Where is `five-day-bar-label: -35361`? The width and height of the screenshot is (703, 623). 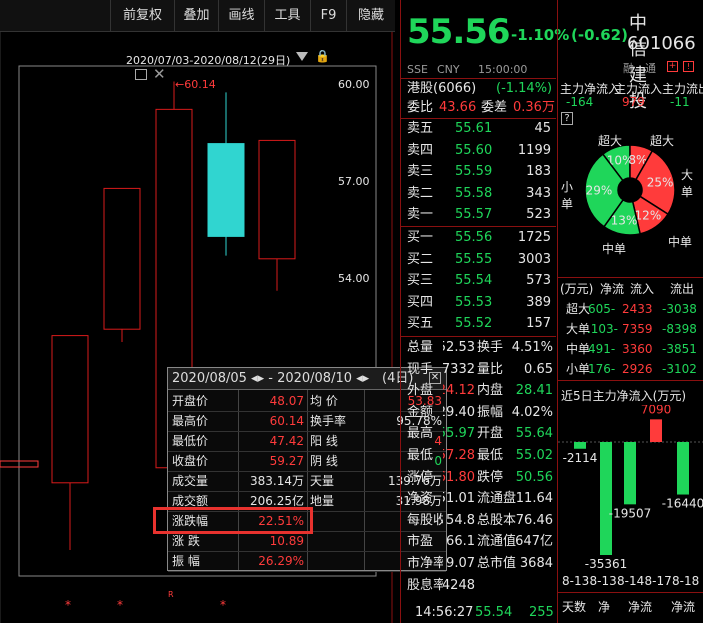 five-day-bar-label: -35361 is located at coordinates (606, 564).